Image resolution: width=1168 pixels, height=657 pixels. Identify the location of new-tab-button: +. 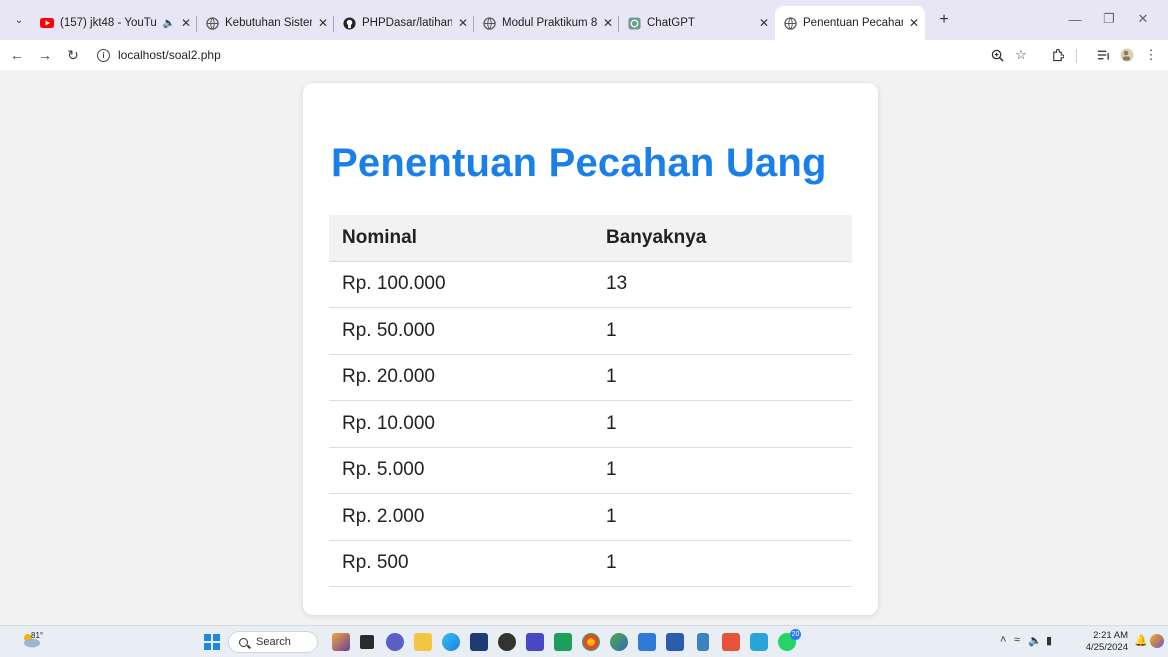
(944, 20).